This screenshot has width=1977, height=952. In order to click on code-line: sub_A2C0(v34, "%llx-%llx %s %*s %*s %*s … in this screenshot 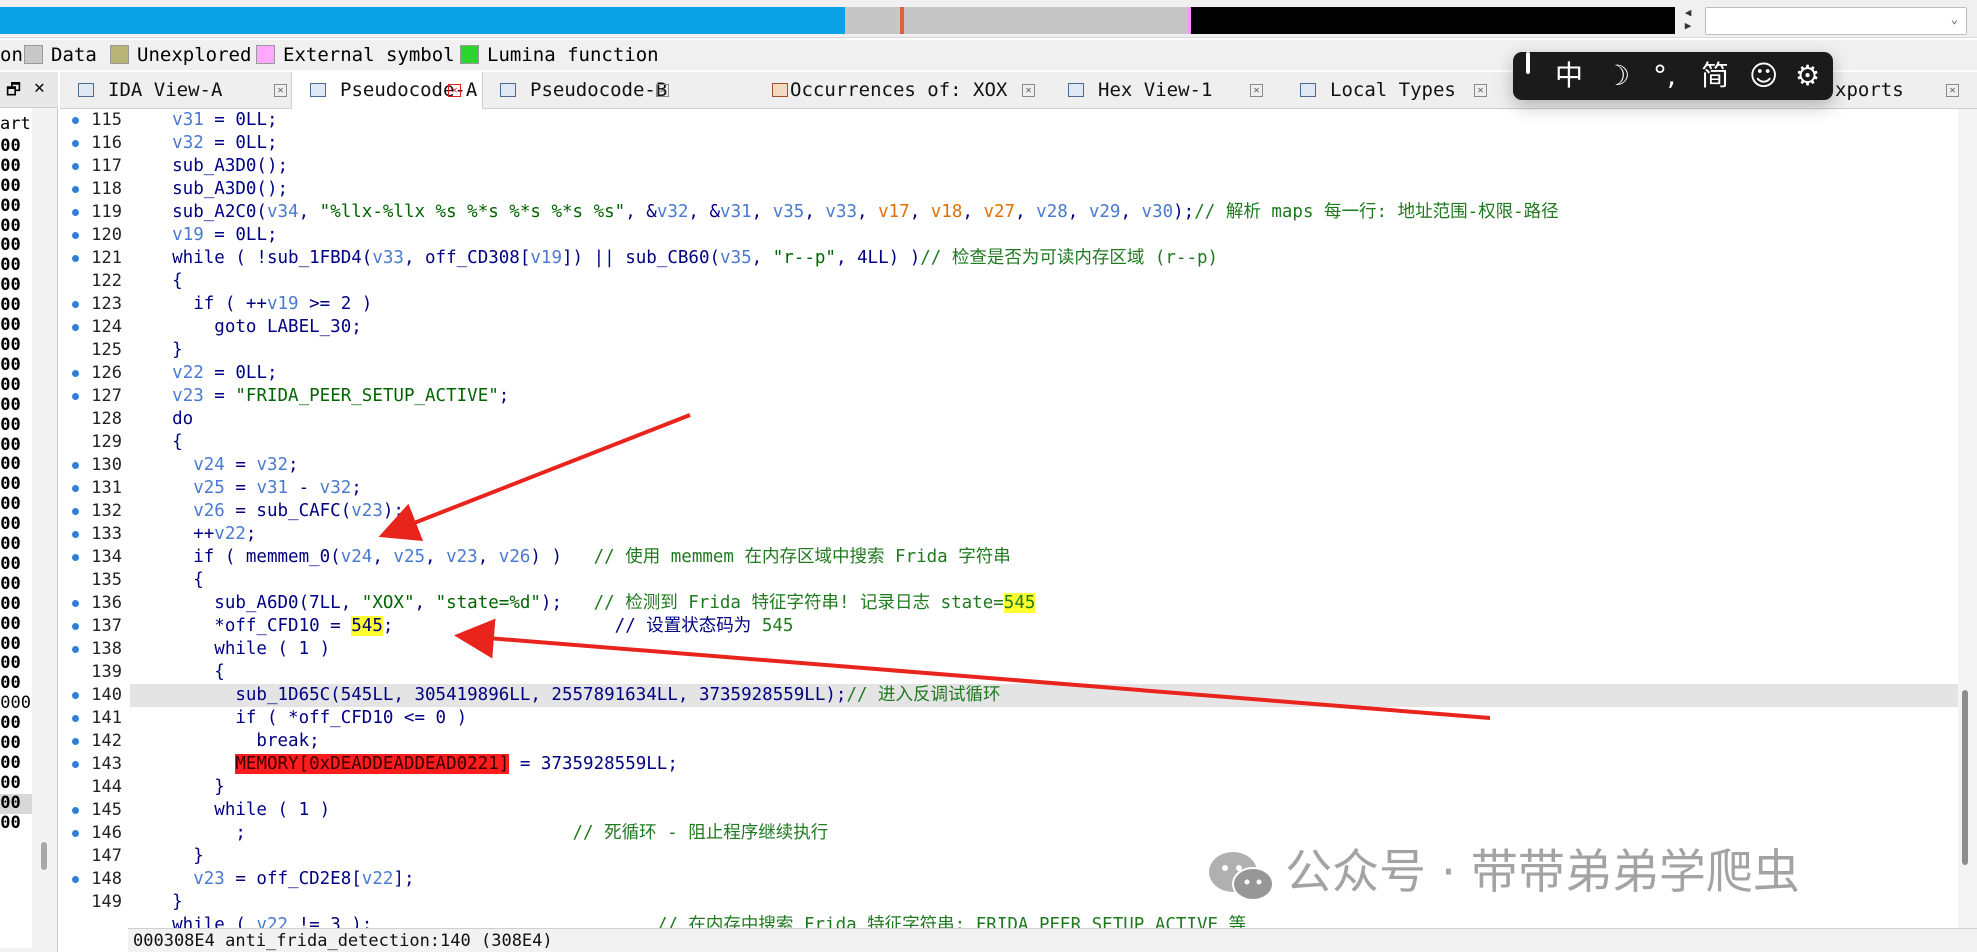, I will do `click(1053, 212)`.